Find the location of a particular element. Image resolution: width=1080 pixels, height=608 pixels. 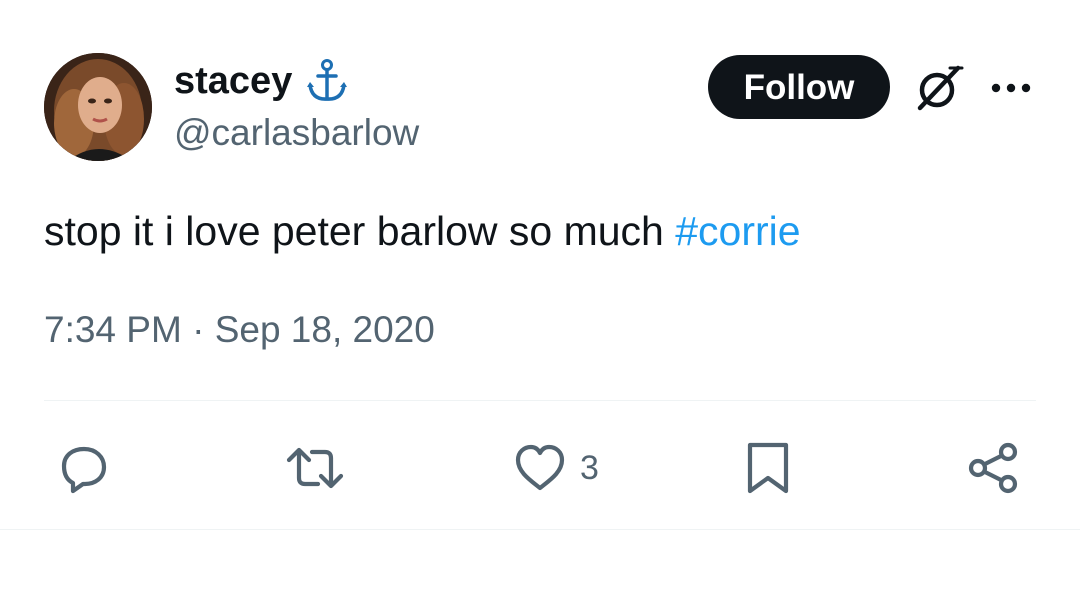

reply-button is located at coordinates (84, 468).